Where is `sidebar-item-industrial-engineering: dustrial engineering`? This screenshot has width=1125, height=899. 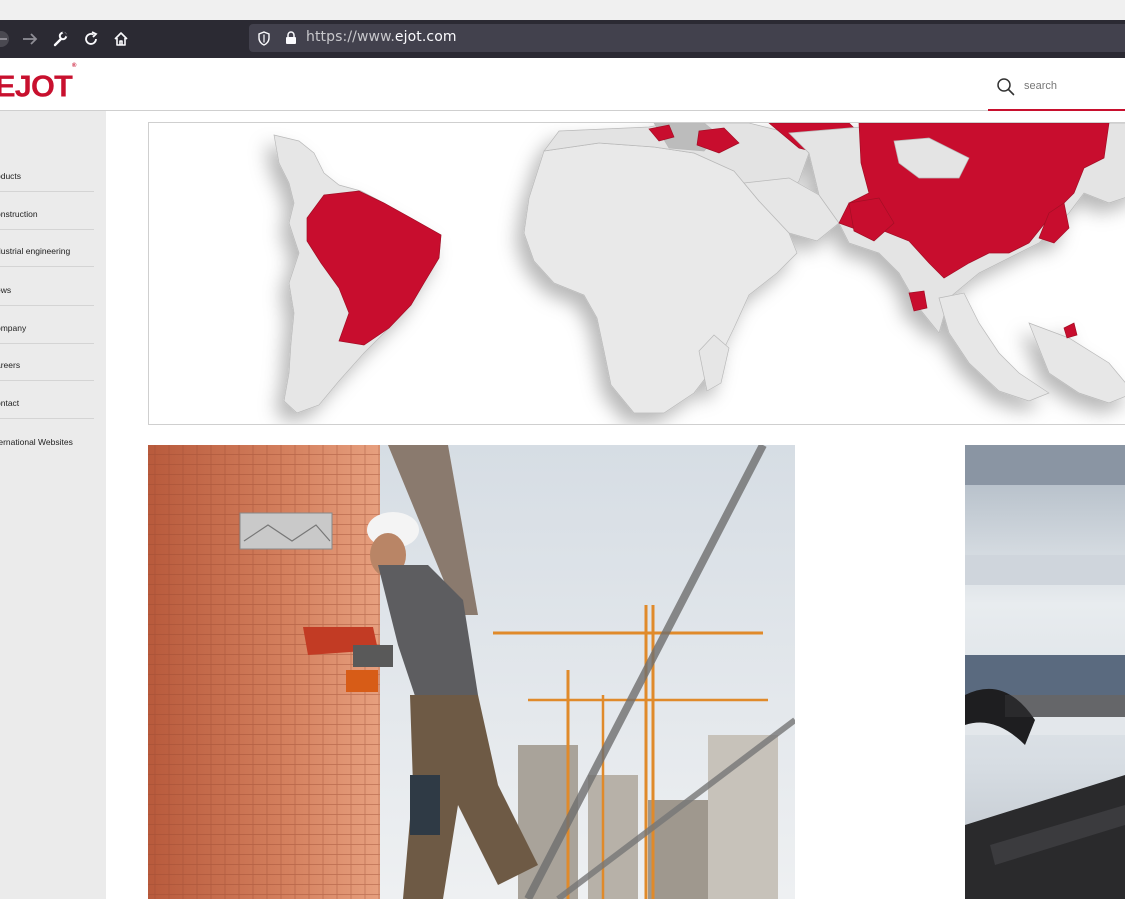
sidebar-item-industrial-engineering: dustrial engineering is located at coordinates (47, 248).